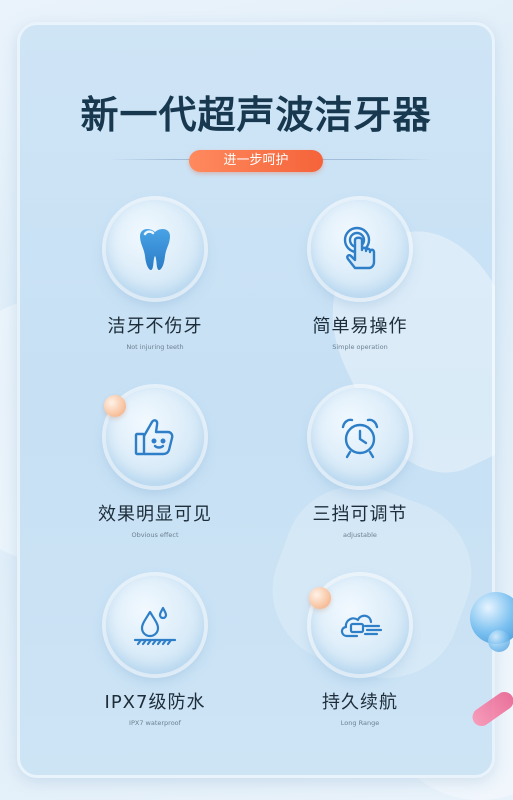 This screenshot has height=800, width=513. What do you see at coordinates (155, 702) in the screenshot?
I see `feature-label: IPX7级防水` at bounding box center [155, 702].